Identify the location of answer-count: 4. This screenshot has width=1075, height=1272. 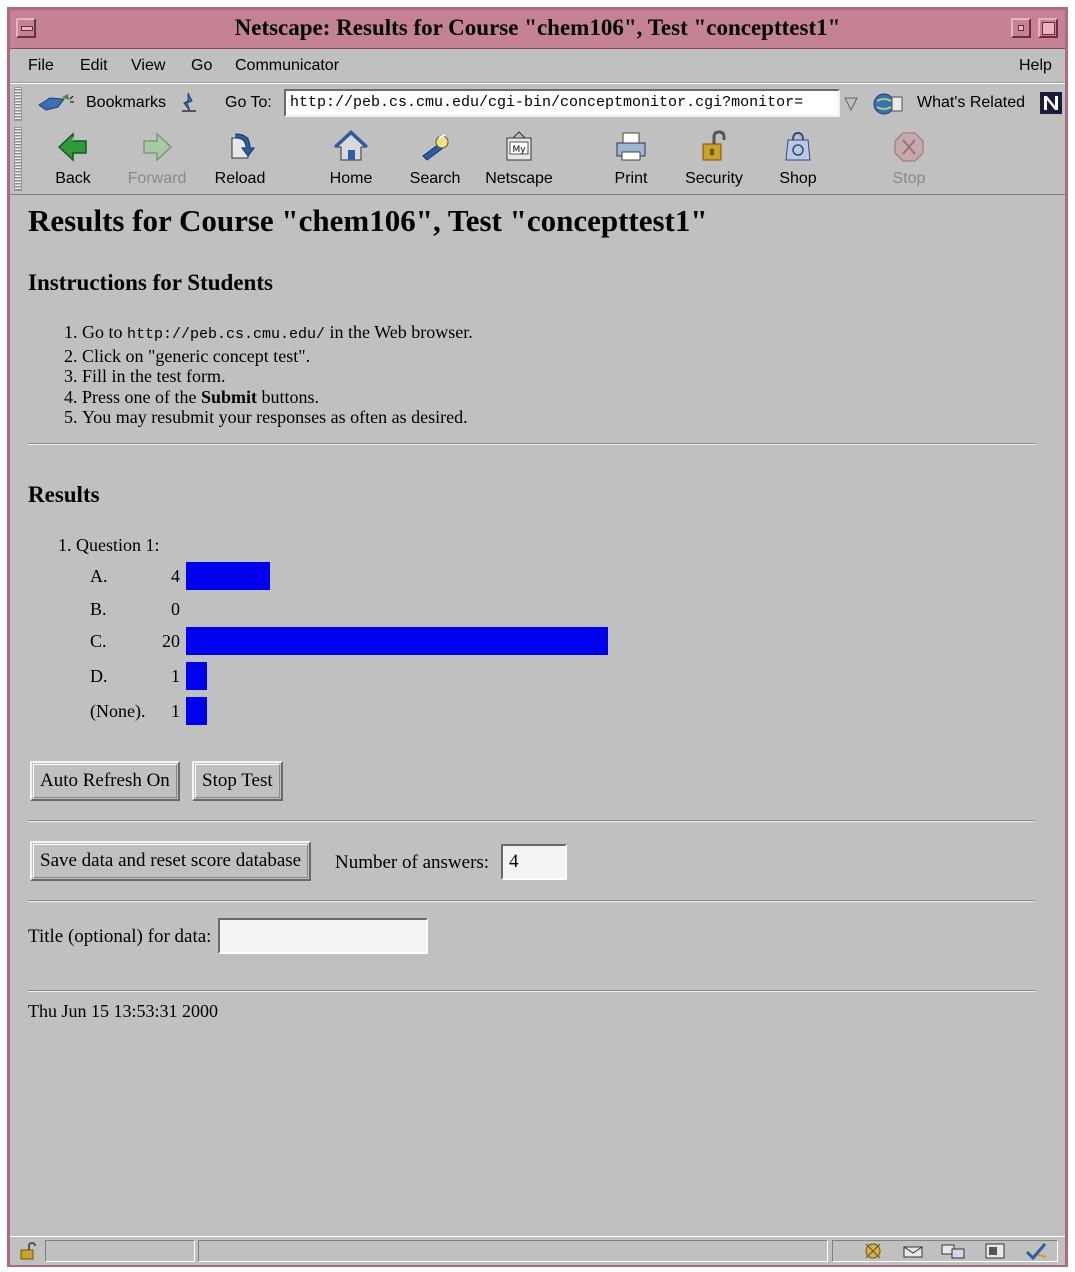
(175, 576).